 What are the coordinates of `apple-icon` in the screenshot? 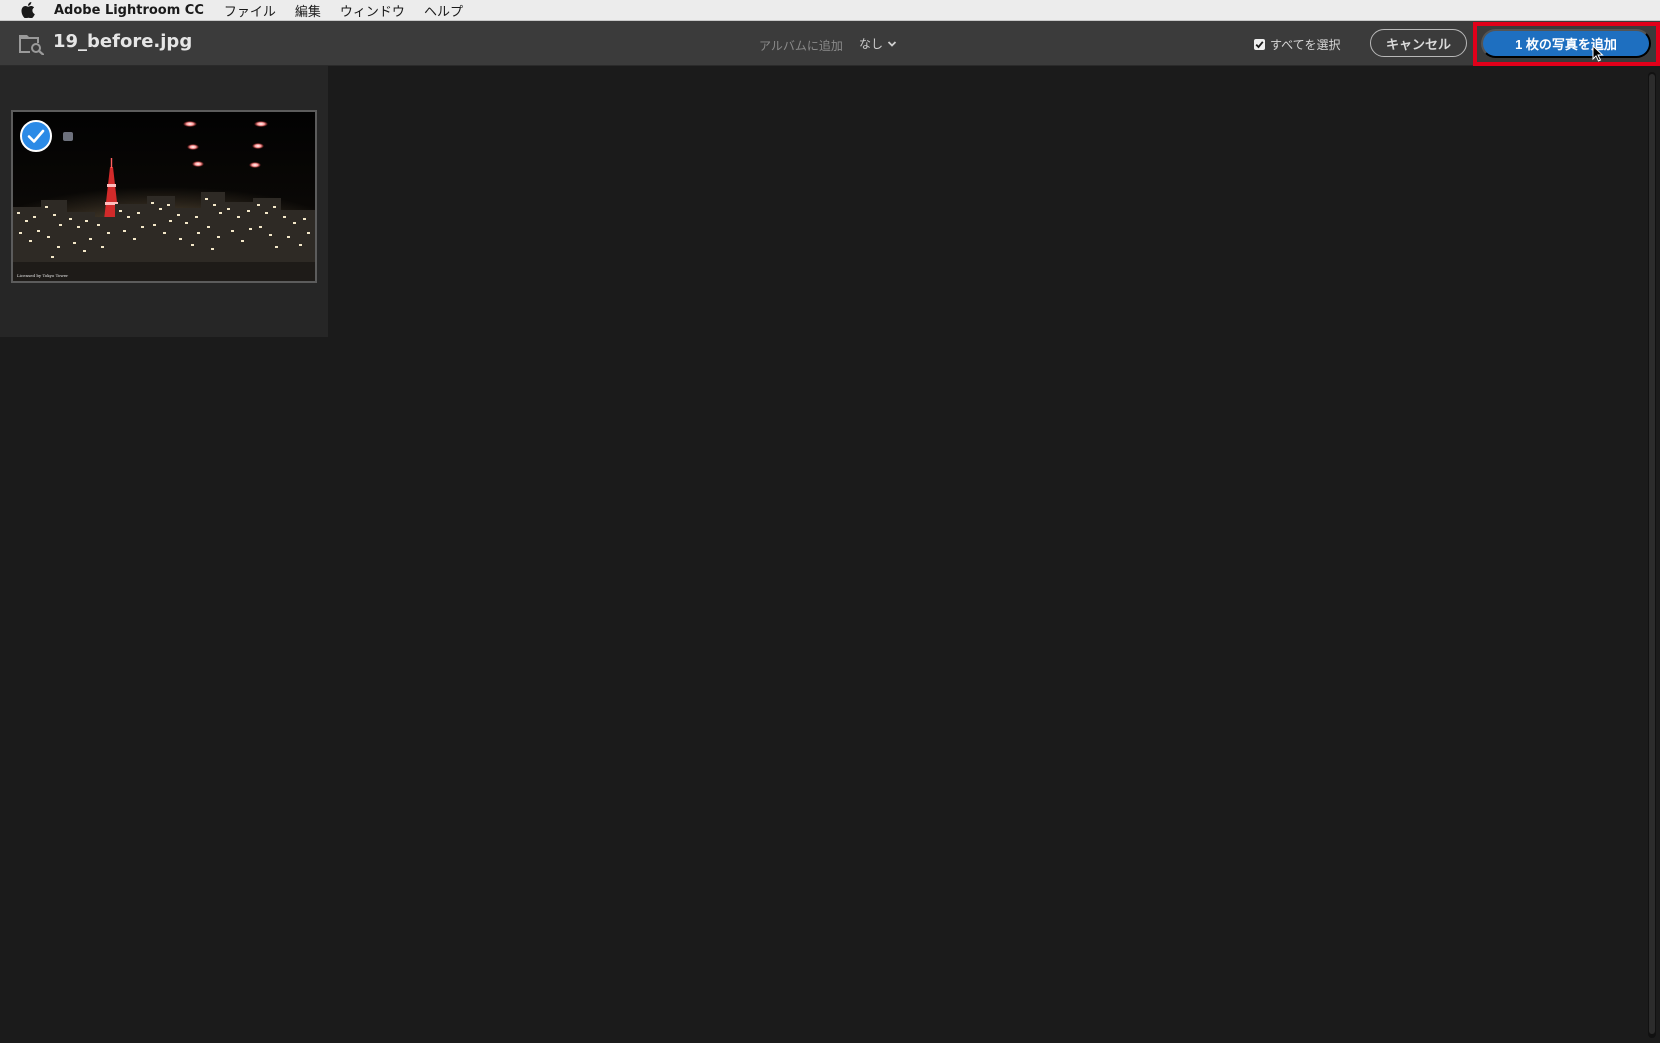 It's located at (28, 10).